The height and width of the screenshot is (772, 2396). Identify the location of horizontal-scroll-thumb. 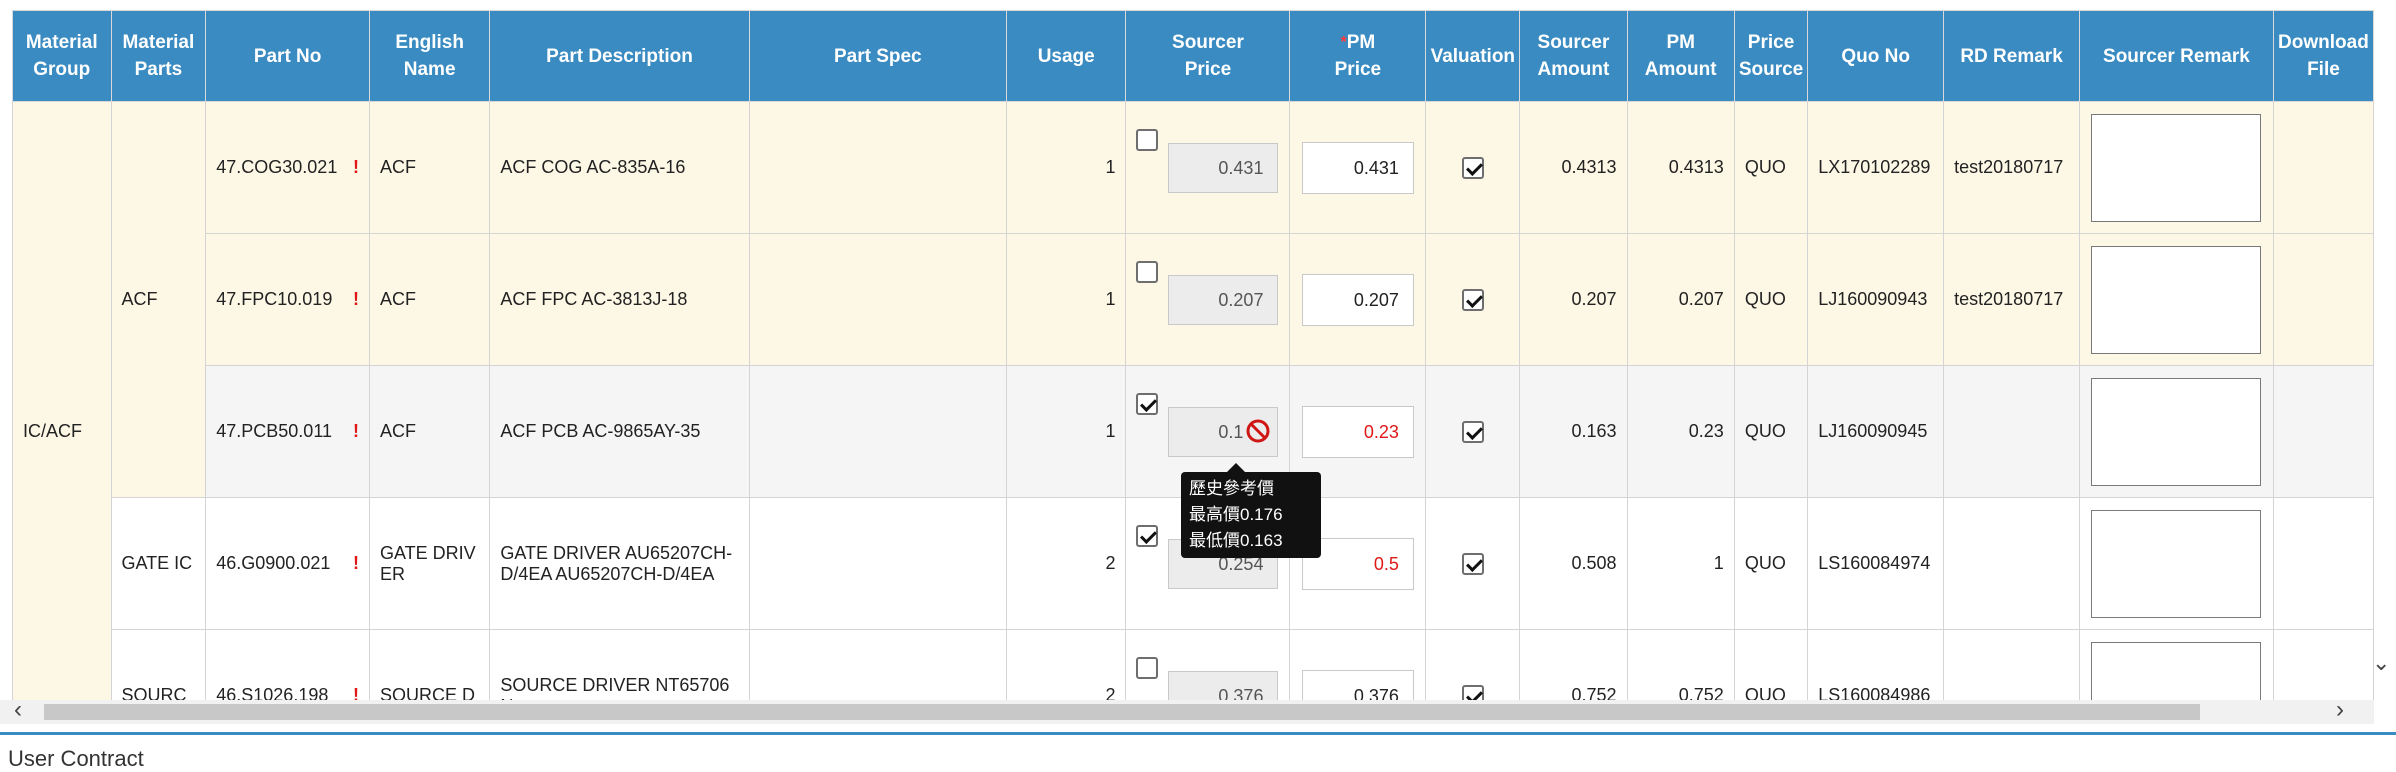
(1122, 712).